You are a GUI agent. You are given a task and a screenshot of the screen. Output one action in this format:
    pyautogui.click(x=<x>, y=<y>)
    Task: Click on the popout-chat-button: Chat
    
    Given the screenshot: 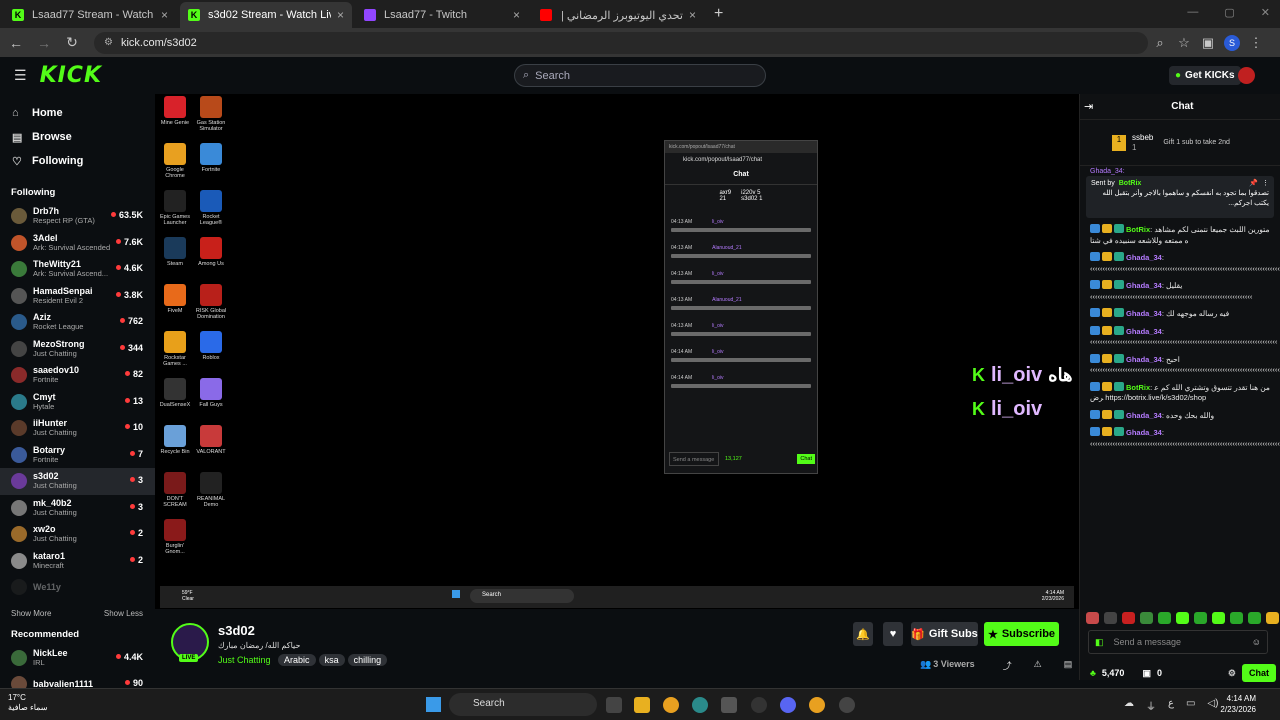 What is the action you would take?
    pyautogui.click(x=806, y=459)
    